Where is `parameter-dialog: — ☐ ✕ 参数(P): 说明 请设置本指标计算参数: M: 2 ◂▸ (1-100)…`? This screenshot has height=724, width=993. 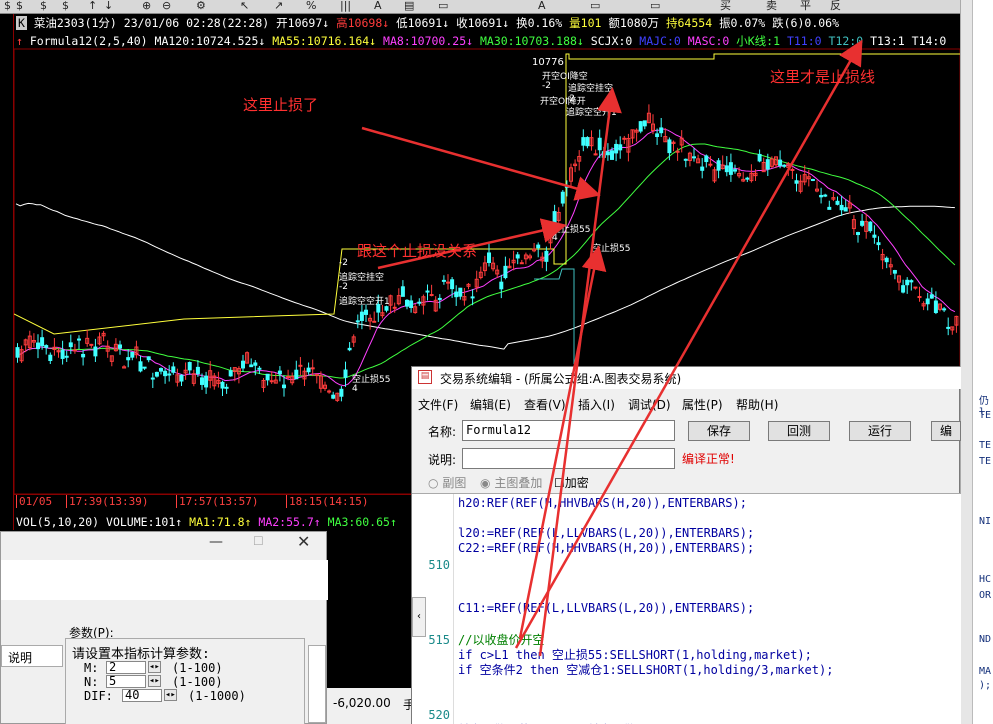
parameter-dialog: — ☐ ✕ 参数(P): 说明 请设置本指标计算参数: M: 2 ◂▸ (1-100)… is located at coordinates (164, 627).